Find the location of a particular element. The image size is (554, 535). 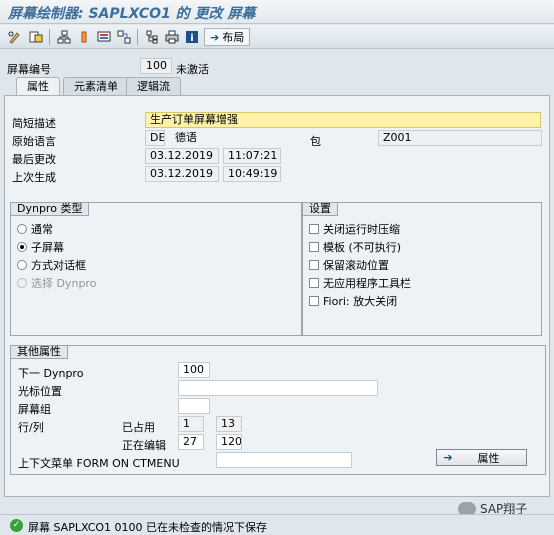

used-rows-field: 1 is located at coordinates (191, 424).